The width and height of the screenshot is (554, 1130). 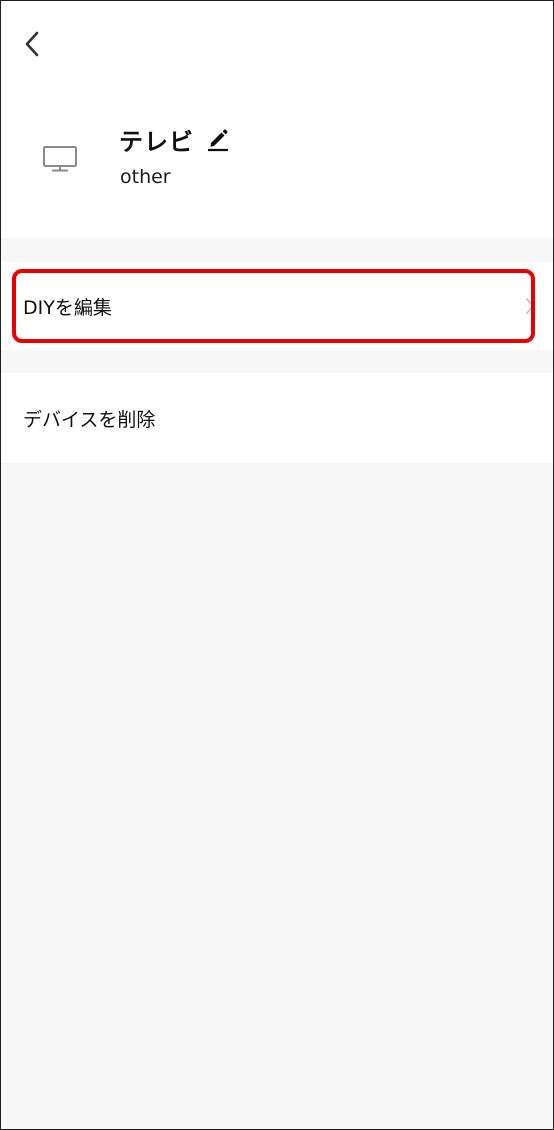 What do you see at coordinates (530, 306) in the screenshot?
I see `chevron-right-icon` at bounding box center [530, 306].